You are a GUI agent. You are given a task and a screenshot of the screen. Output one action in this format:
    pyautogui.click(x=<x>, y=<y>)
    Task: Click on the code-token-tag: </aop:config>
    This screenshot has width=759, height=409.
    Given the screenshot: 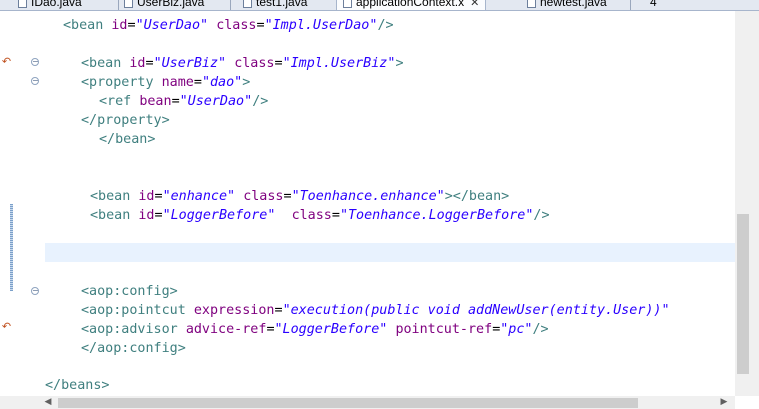 What is the action you would take?
    pyautogui.click(x=133, y=348)
    